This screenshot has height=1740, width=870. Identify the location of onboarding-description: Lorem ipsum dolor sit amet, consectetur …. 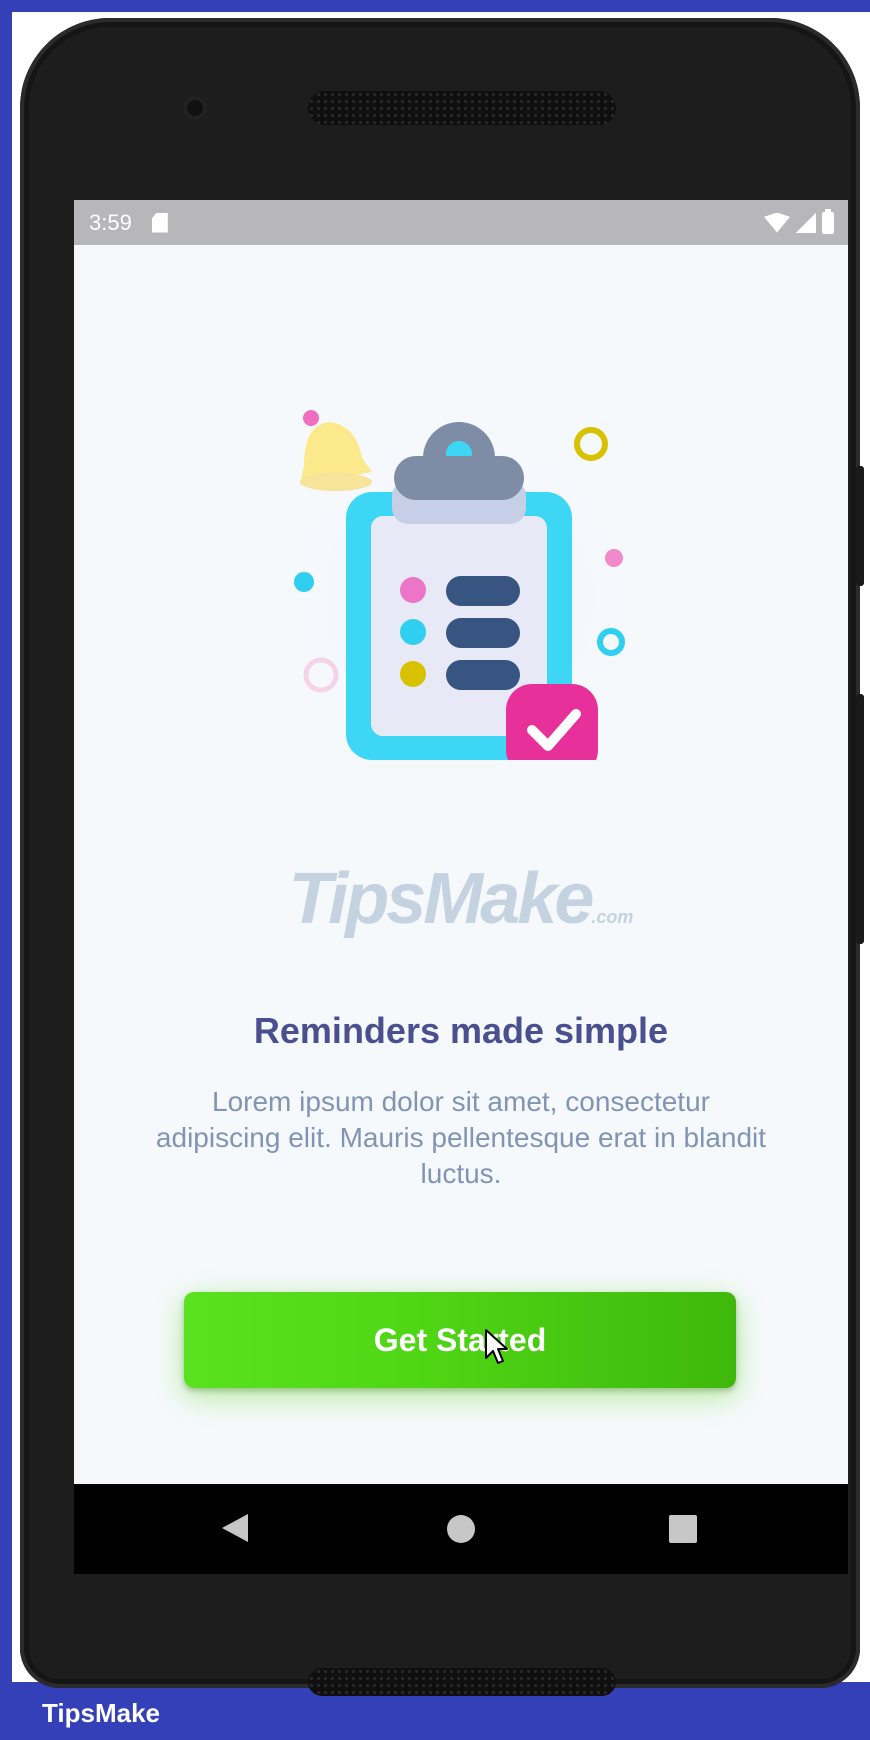
(461, 1137).